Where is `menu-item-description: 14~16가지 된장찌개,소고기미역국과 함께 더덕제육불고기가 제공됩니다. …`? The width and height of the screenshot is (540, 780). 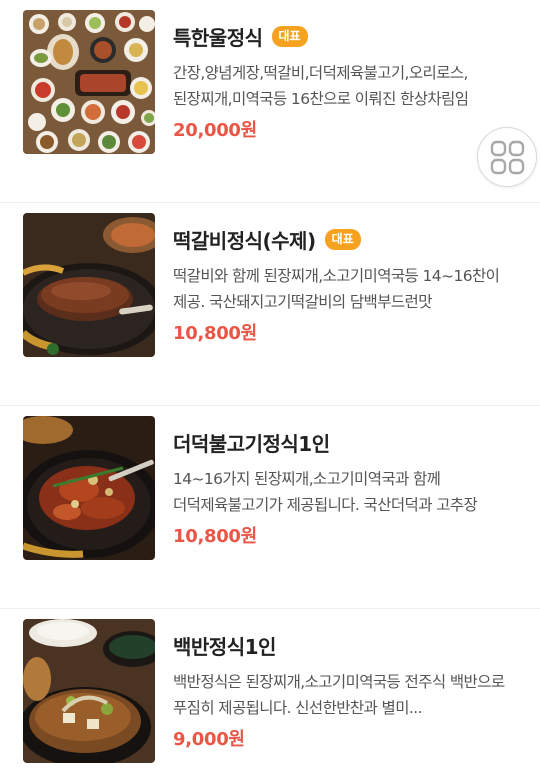 menu-item-description: 14~16가지 된장찌개,소고기미역국과 함께 더덕제육불고기가 제공됩니다. … is located at coordinates (325, 492).